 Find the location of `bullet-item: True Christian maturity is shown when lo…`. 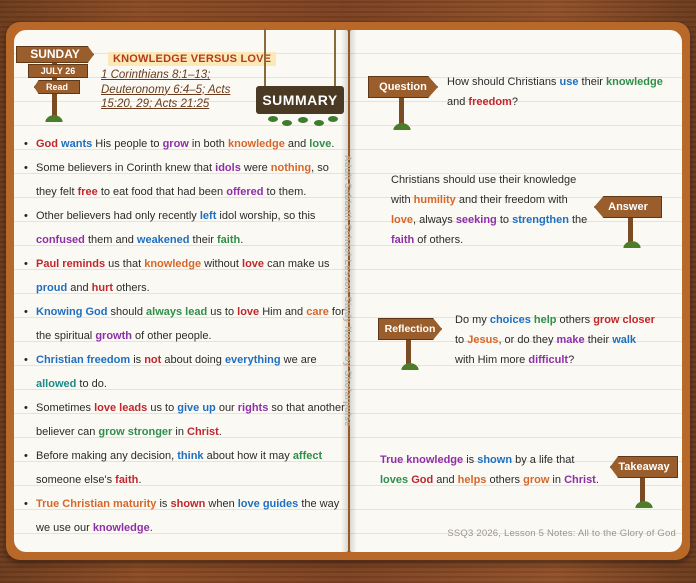

bullet-item: True Christian maturity is shown when lo… is located at coordinates (186, 516).